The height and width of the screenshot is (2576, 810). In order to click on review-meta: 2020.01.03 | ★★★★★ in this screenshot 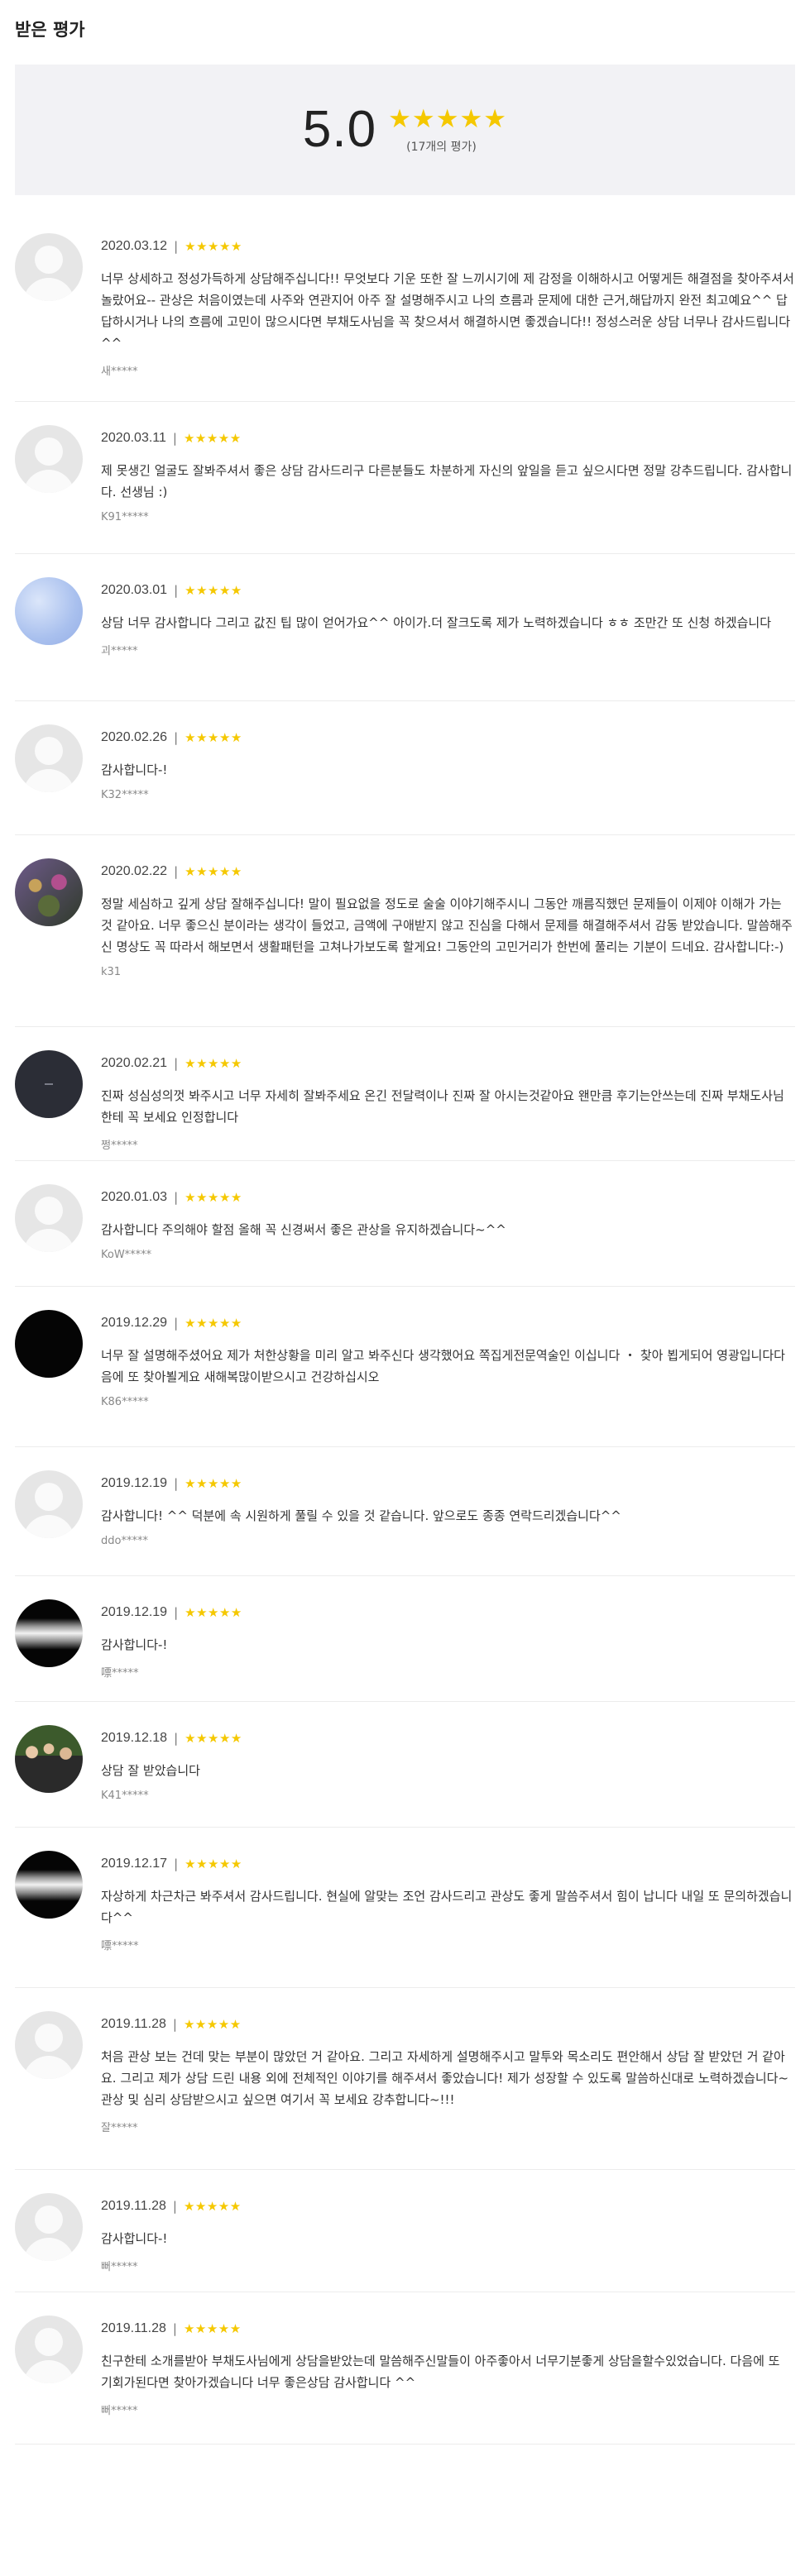, I will do `click(448, 1197)`.